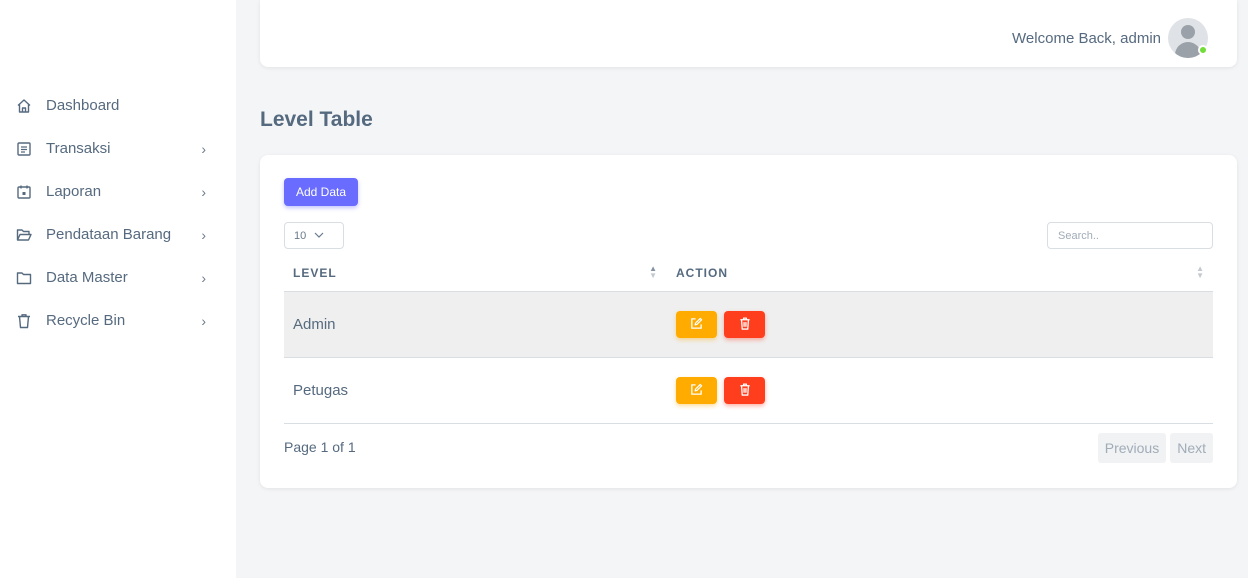 This screenshot has width=1248, height=578. What do you see at coordinates (475, 273) in the screenshot?
I see `column-header-level: LEVEL ▲ ▼` at bounding box center [475, 273].